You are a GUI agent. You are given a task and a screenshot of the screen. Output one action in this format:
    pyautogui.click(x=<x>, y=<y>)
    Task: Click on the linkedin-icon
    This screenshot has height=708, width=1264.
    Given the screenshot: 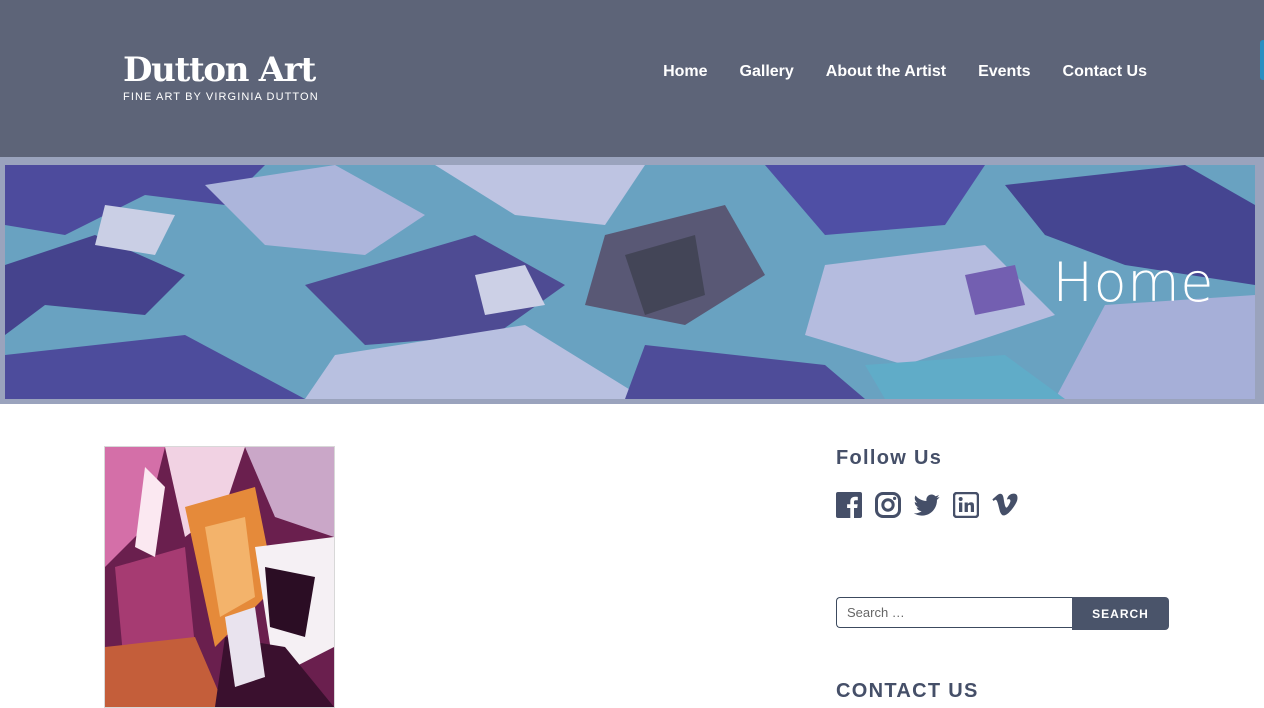 What is the action you would take?
    pyautogui.click(x=966, y=505)
    